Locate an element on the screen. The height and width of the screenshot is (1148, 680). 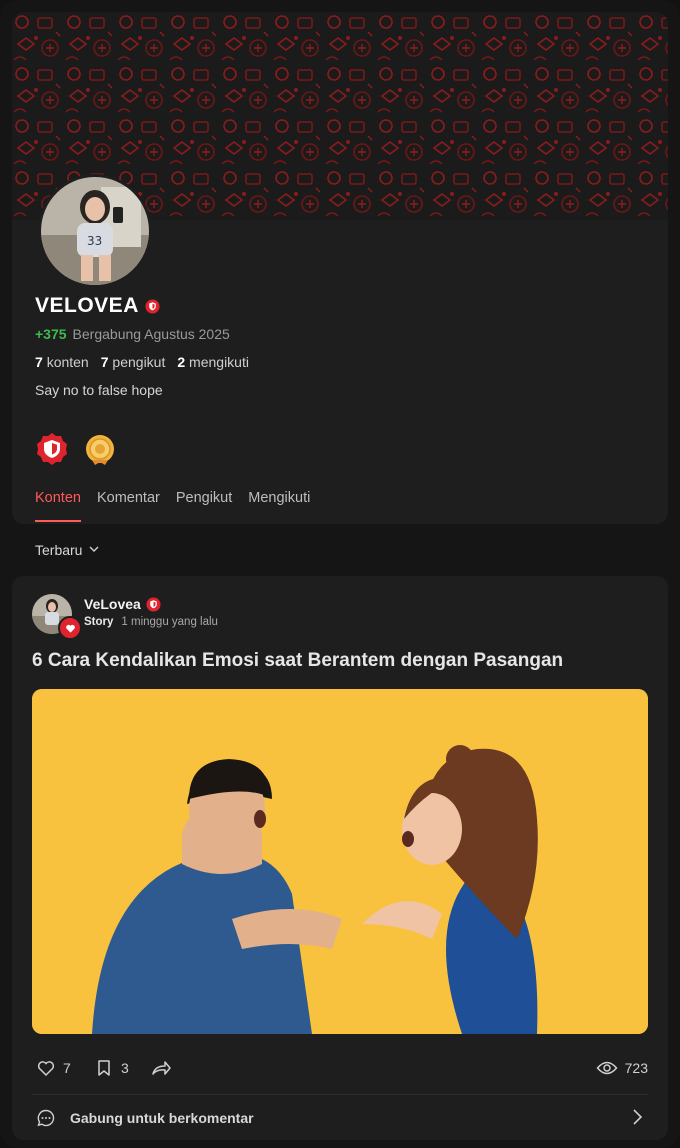
sort-dropdown: Terbaru is located at coordinates (67, 550).